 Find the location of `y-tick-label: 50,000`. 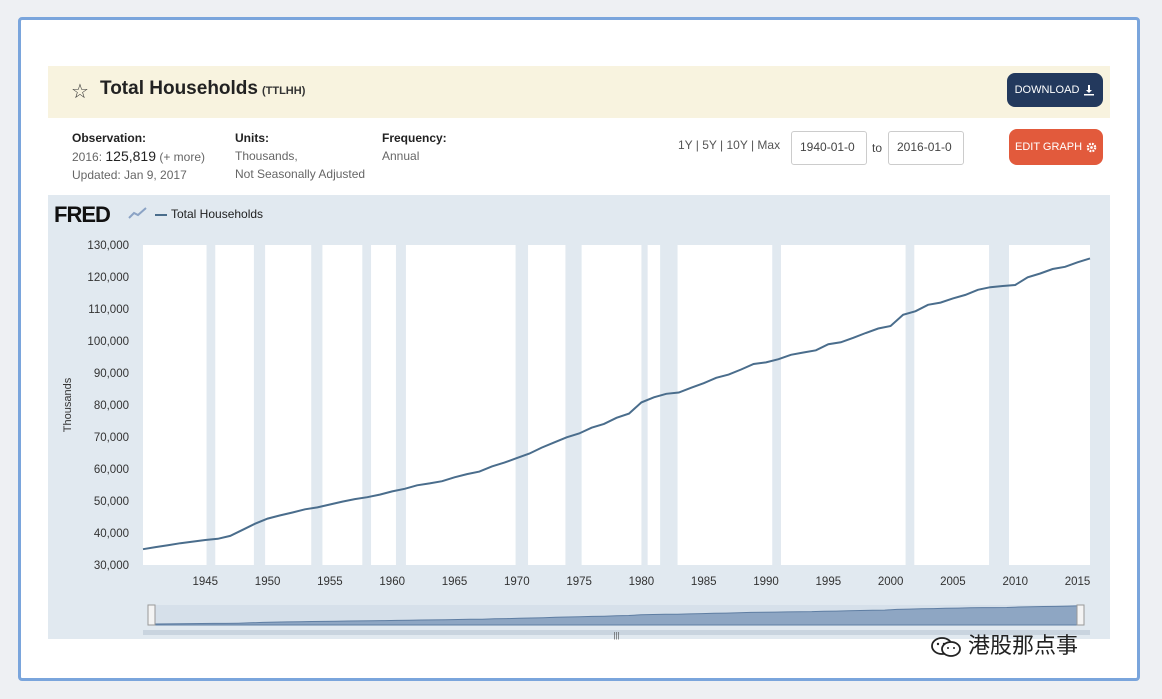

y-tick-label: 50,000 is located at coordinates (111, 502).